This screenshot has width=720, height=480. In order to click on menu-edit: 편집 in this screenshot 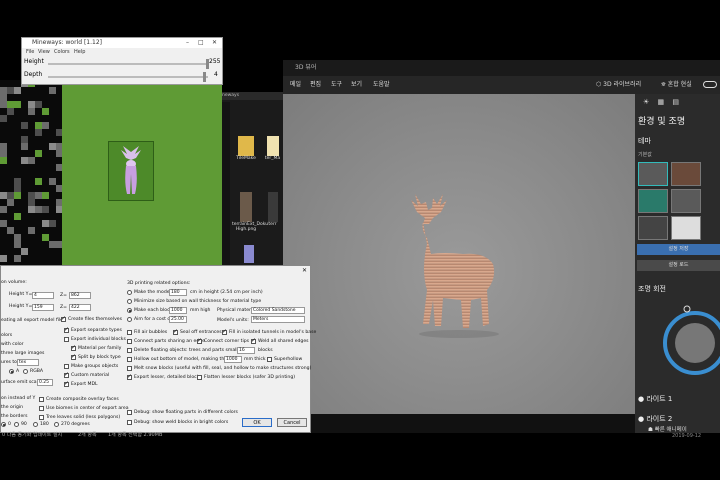, I will do `click(315, 85)`.